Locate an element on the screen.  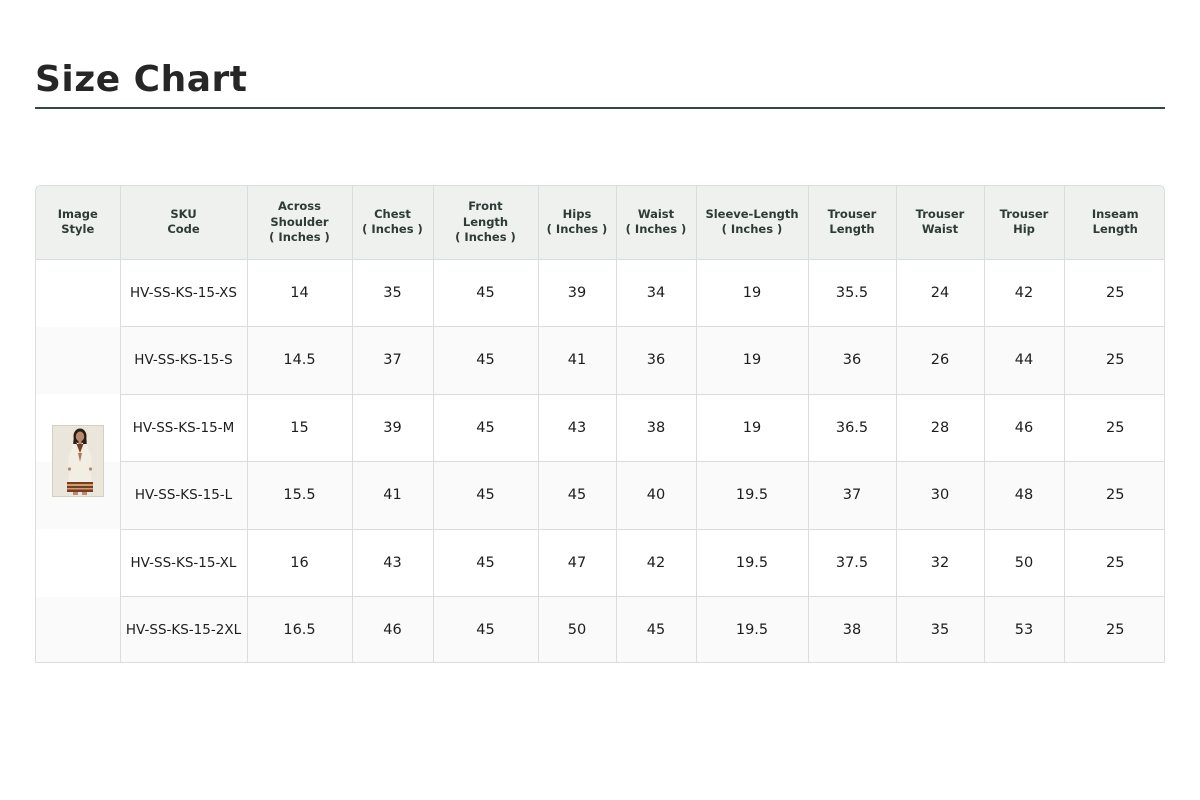
sku-cell: HV-SS-KS-15-XS is located at coordinates (184, 293).